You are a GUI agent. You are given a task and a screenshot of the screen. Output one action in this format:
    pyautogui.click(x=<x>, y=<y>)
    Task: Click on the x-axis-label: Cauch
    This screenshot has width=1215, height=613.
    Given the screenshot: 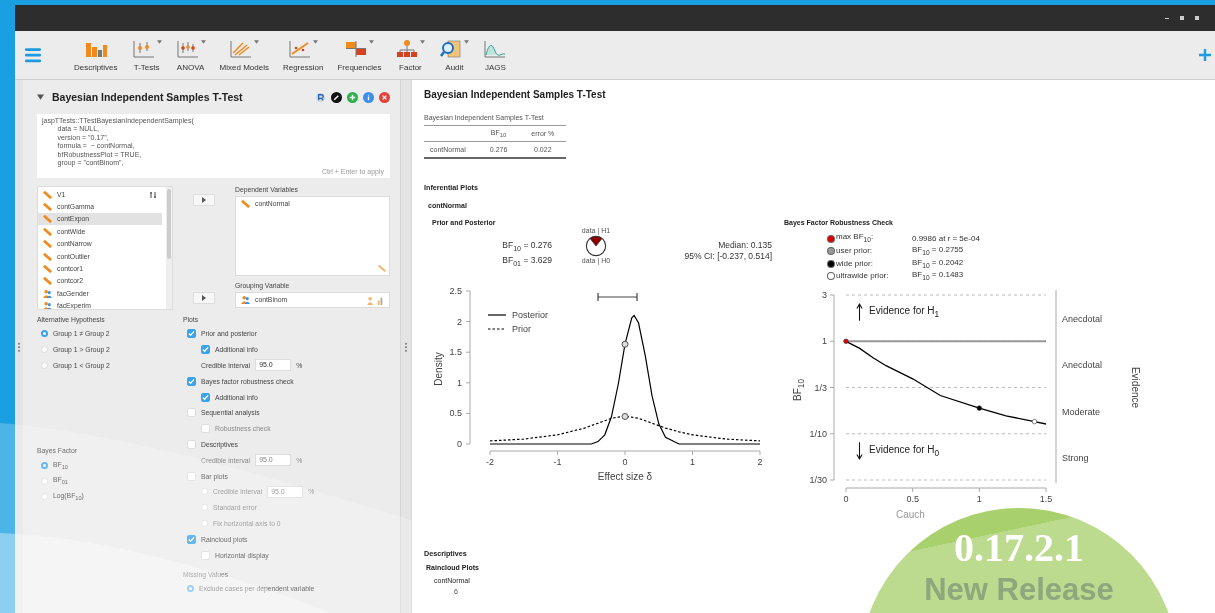 What is the action you would take?
    pyautogui.click(x=910, y=514)
    